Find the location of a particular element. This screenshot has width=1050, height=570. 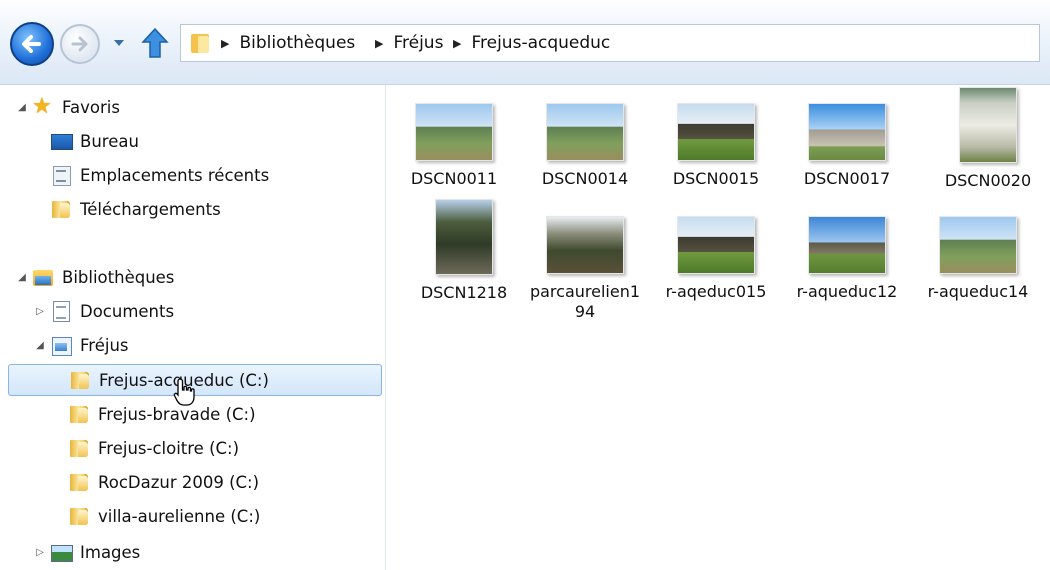

tree-item-favorites: ◢ ★ Favoris is located at coordinates (68, 107).